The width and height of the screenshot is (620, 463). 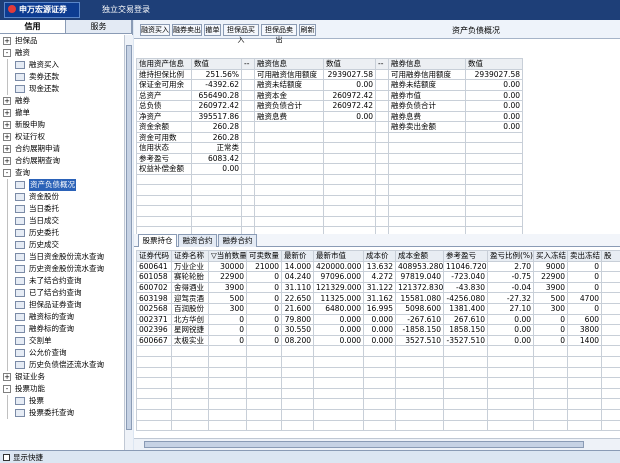 What do you see at coordinates (23, 457) in the screenshot?
I see `show-quick-toggle: 显示快捷` at bounding box center [23, 457].